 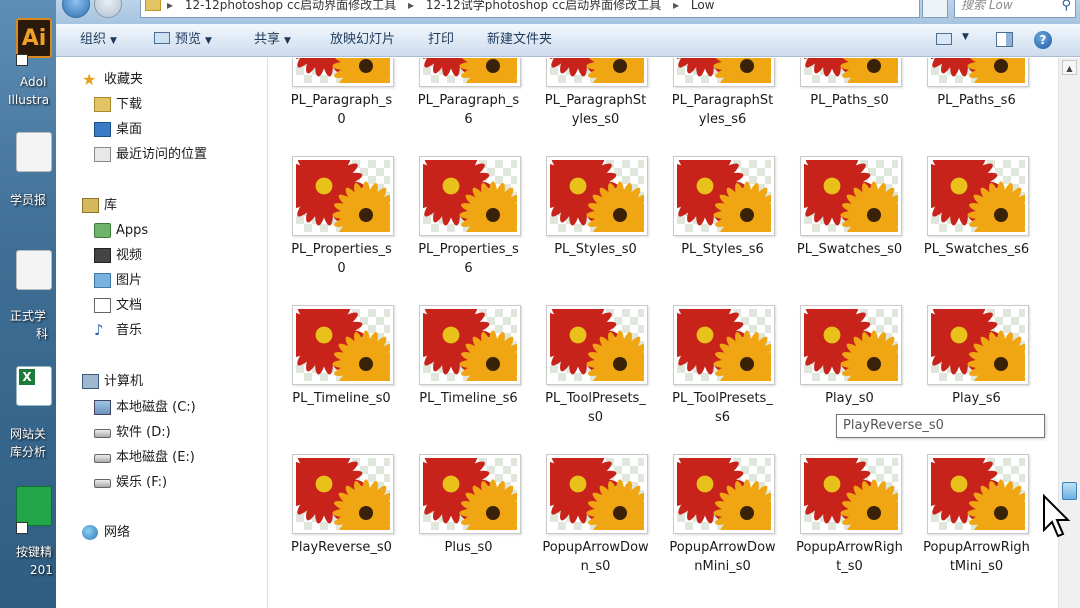 I want to click on file-item: PopupArrowRight_s0, so click(x=839, y=500).